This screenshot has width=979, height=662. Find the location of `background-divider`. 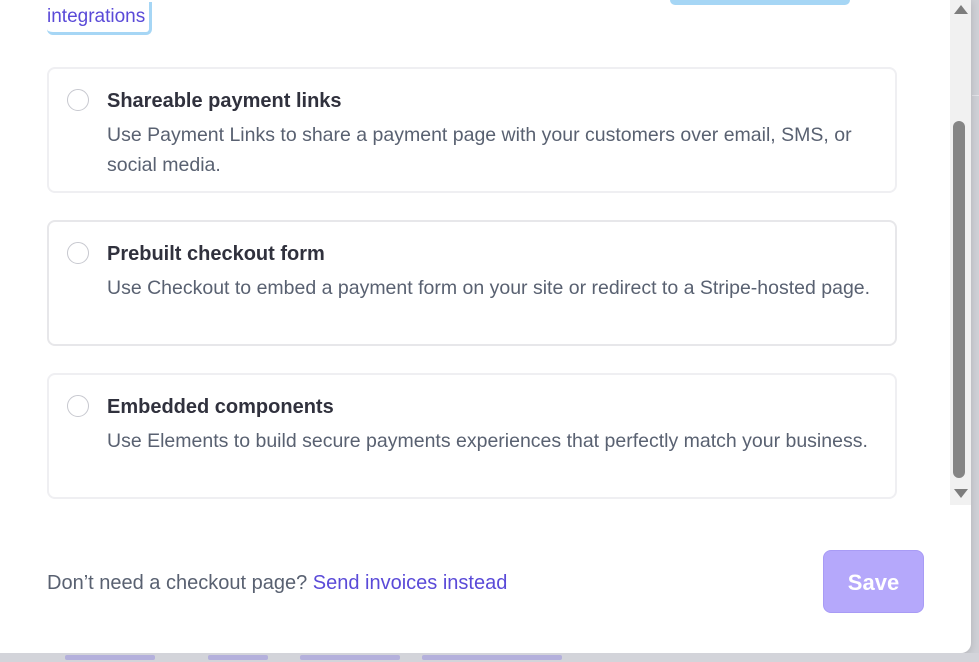

background-divider is located at coordinates (975, 95).